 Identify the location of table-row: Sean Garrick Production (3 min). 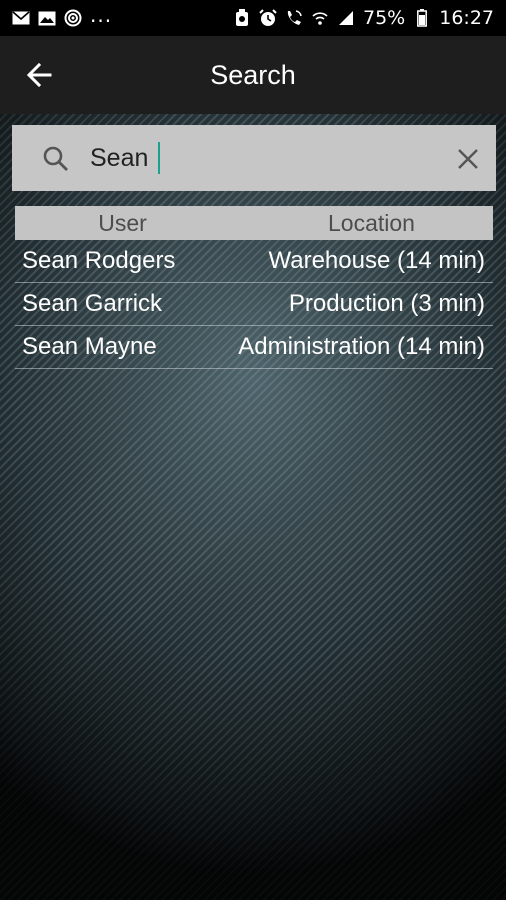
(254, 304).